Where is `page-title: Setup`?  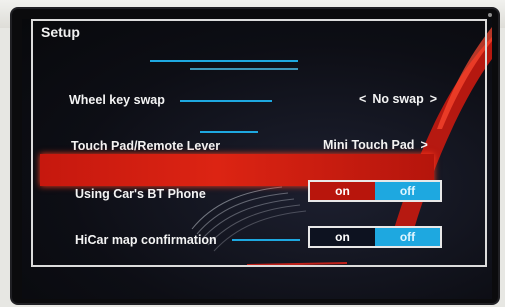 page-title: Setup is located at coordinates (60, 32).